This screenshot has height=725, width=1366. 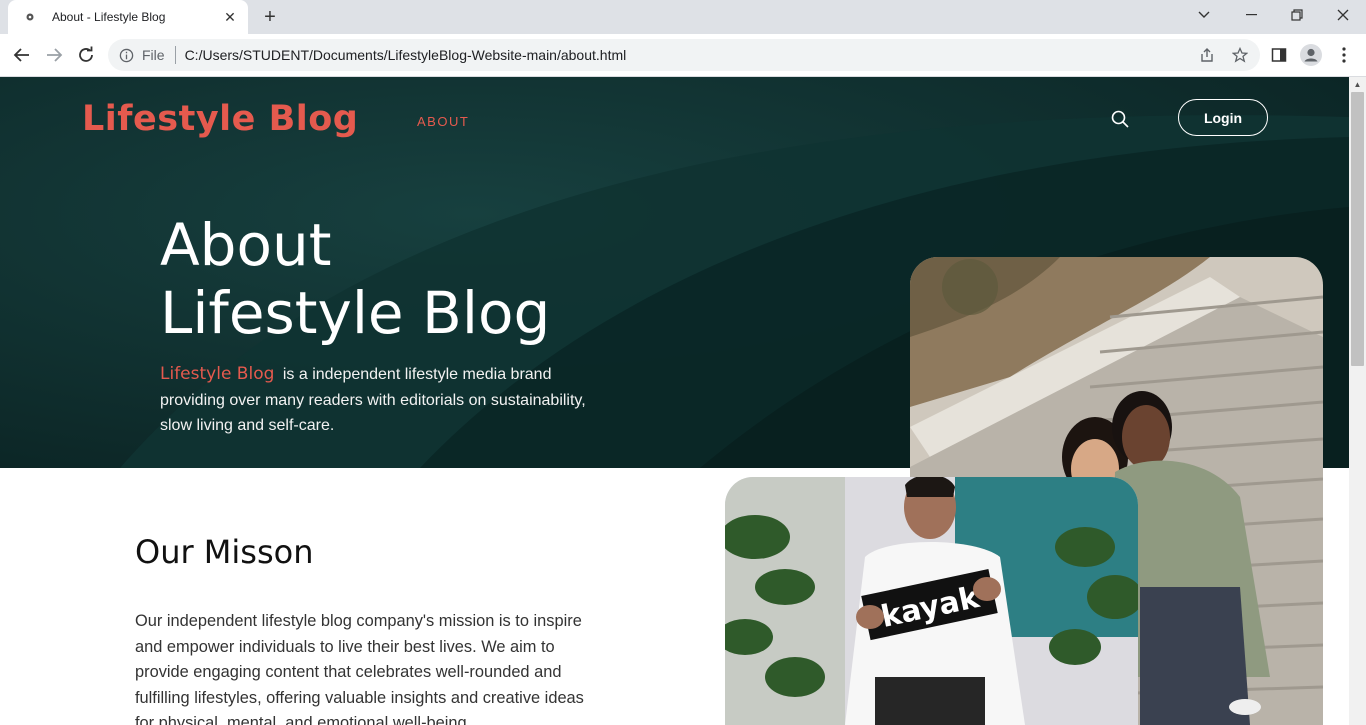 I want to click on forward-button, so click(x=54, y=55).